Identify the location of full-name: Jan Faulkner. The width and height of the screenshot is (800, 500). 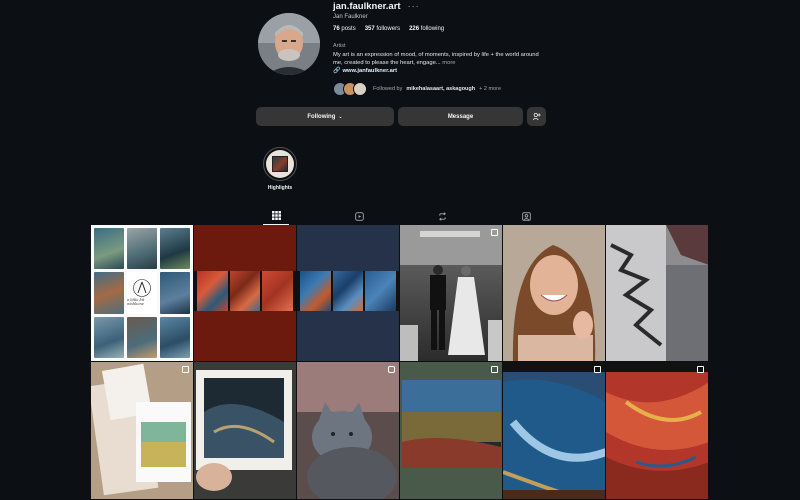
(350, 17).